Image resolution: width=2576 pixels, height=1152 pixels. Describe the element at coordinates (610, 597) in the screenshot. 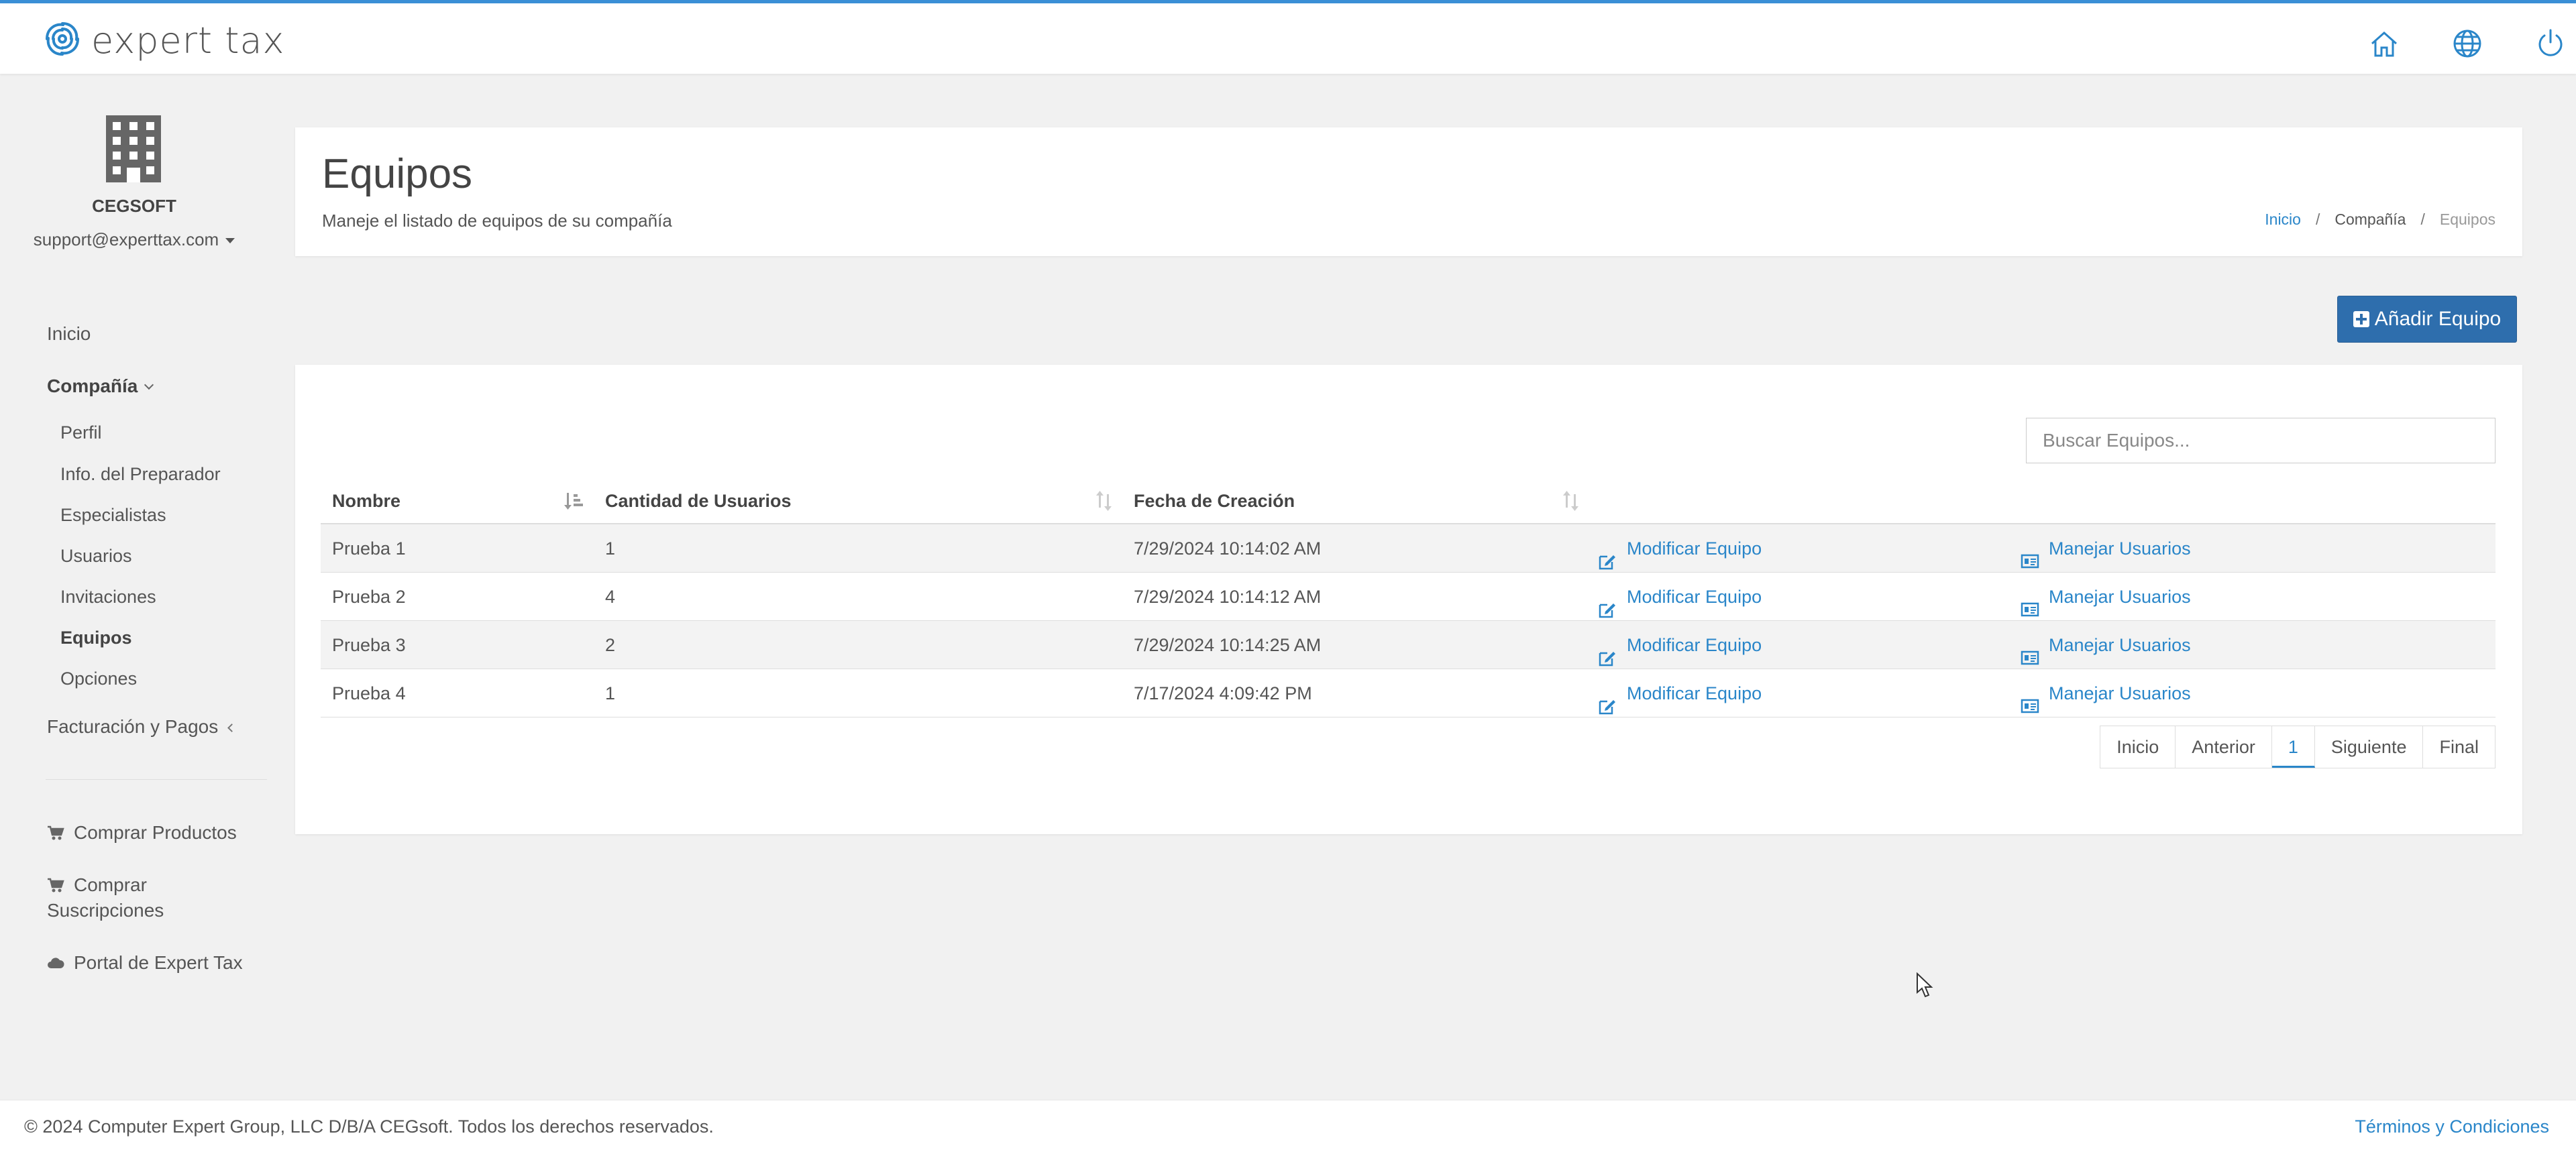

I see `cell-users: 4` at that location.